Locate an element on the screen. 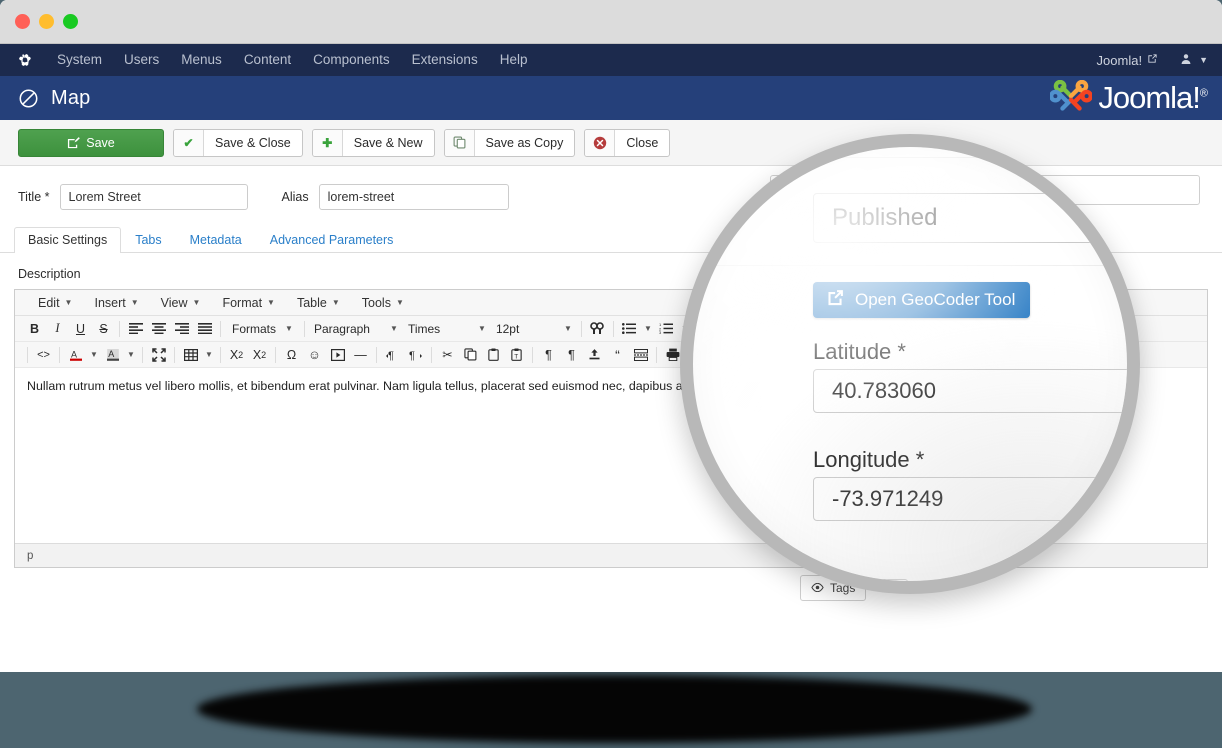 The image size is (1222, 748). eye-icon is located at coordinates (741, 591).